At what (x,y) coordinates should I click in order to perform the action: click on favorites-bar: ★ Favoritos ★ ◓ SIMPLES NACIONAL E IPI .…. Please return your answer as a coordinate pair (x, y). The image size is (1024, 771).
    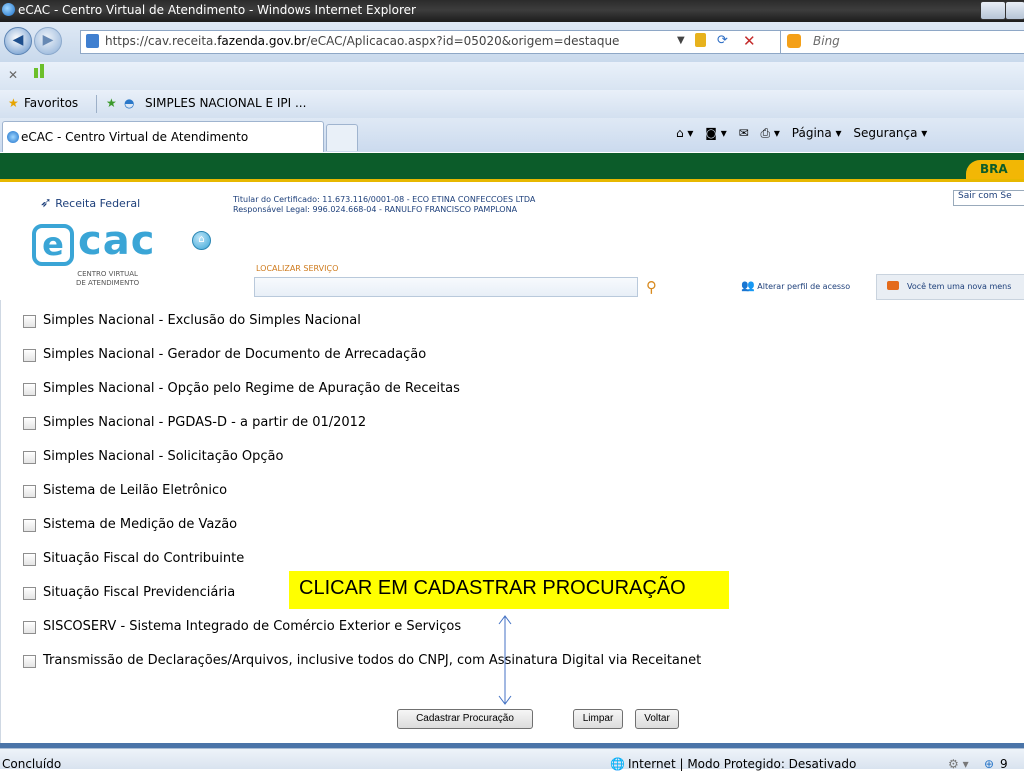
    Looking at the image, I should click on (512, 104).